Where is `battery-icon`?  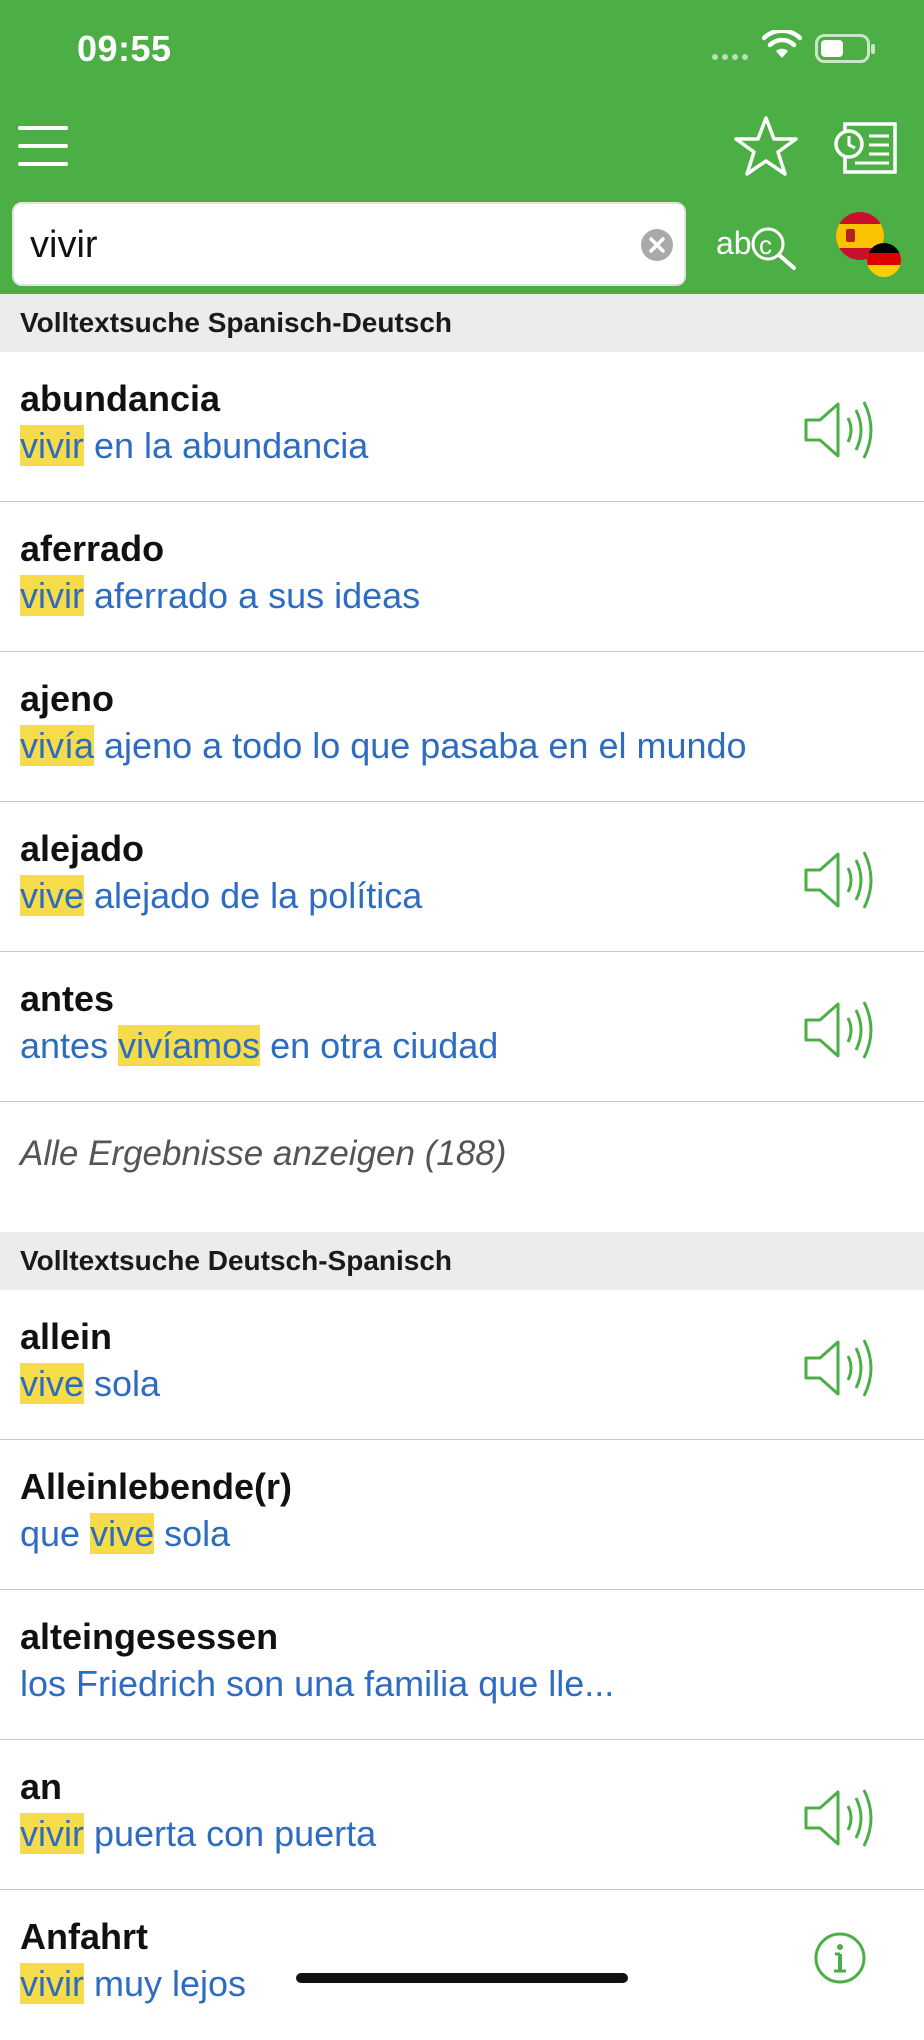
battery-icon is located at coordinates (845, 48).